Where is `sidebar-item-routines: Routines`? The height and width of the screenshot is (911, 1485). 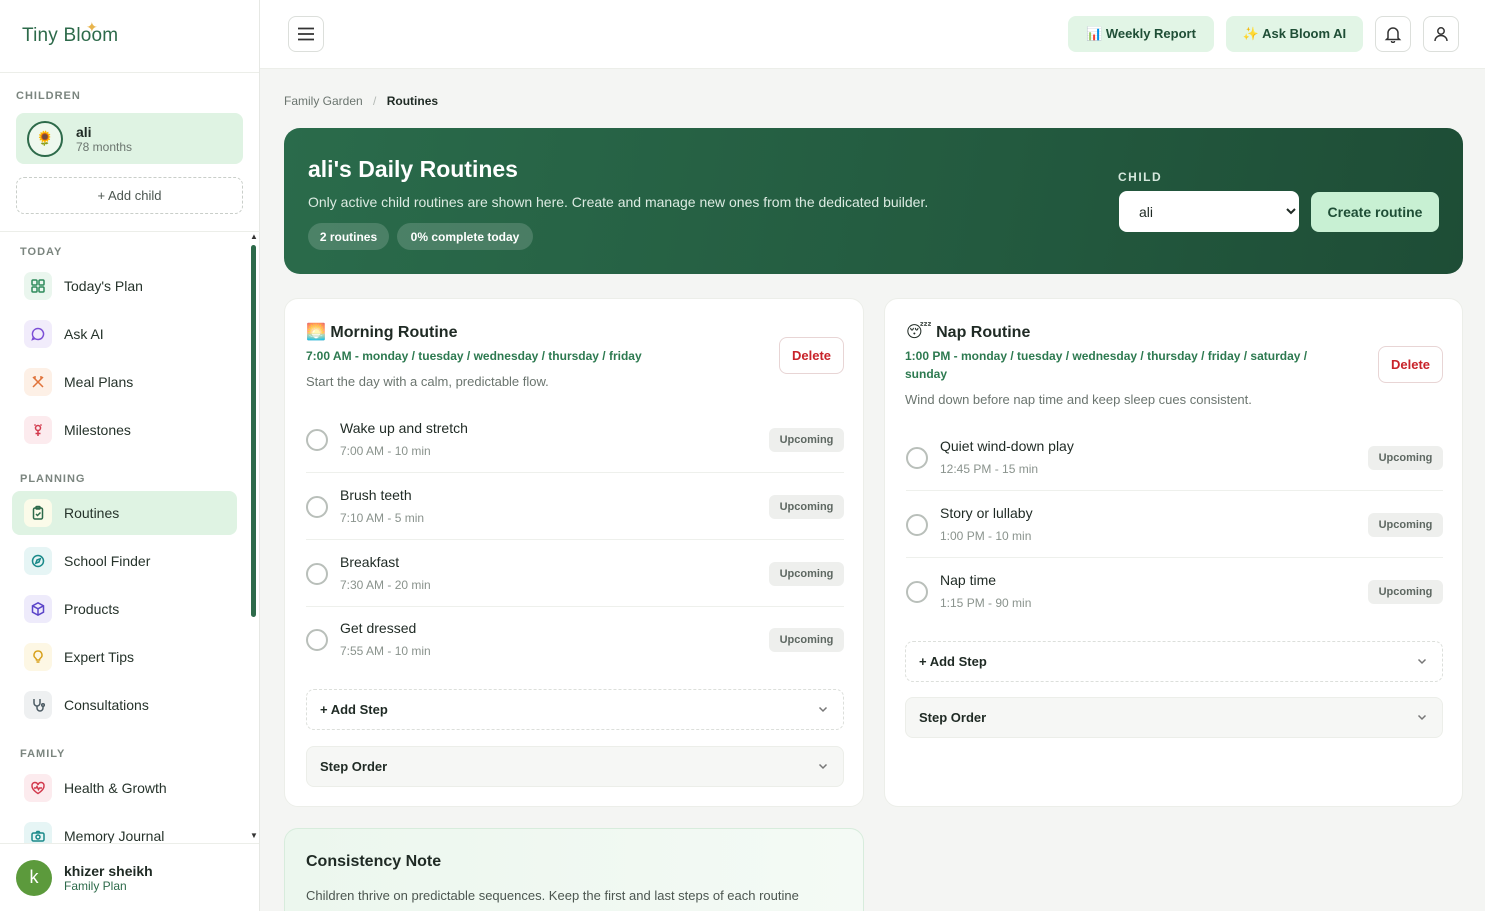
sidebar-item-routines: Routines is located at coordinates (124, 513).